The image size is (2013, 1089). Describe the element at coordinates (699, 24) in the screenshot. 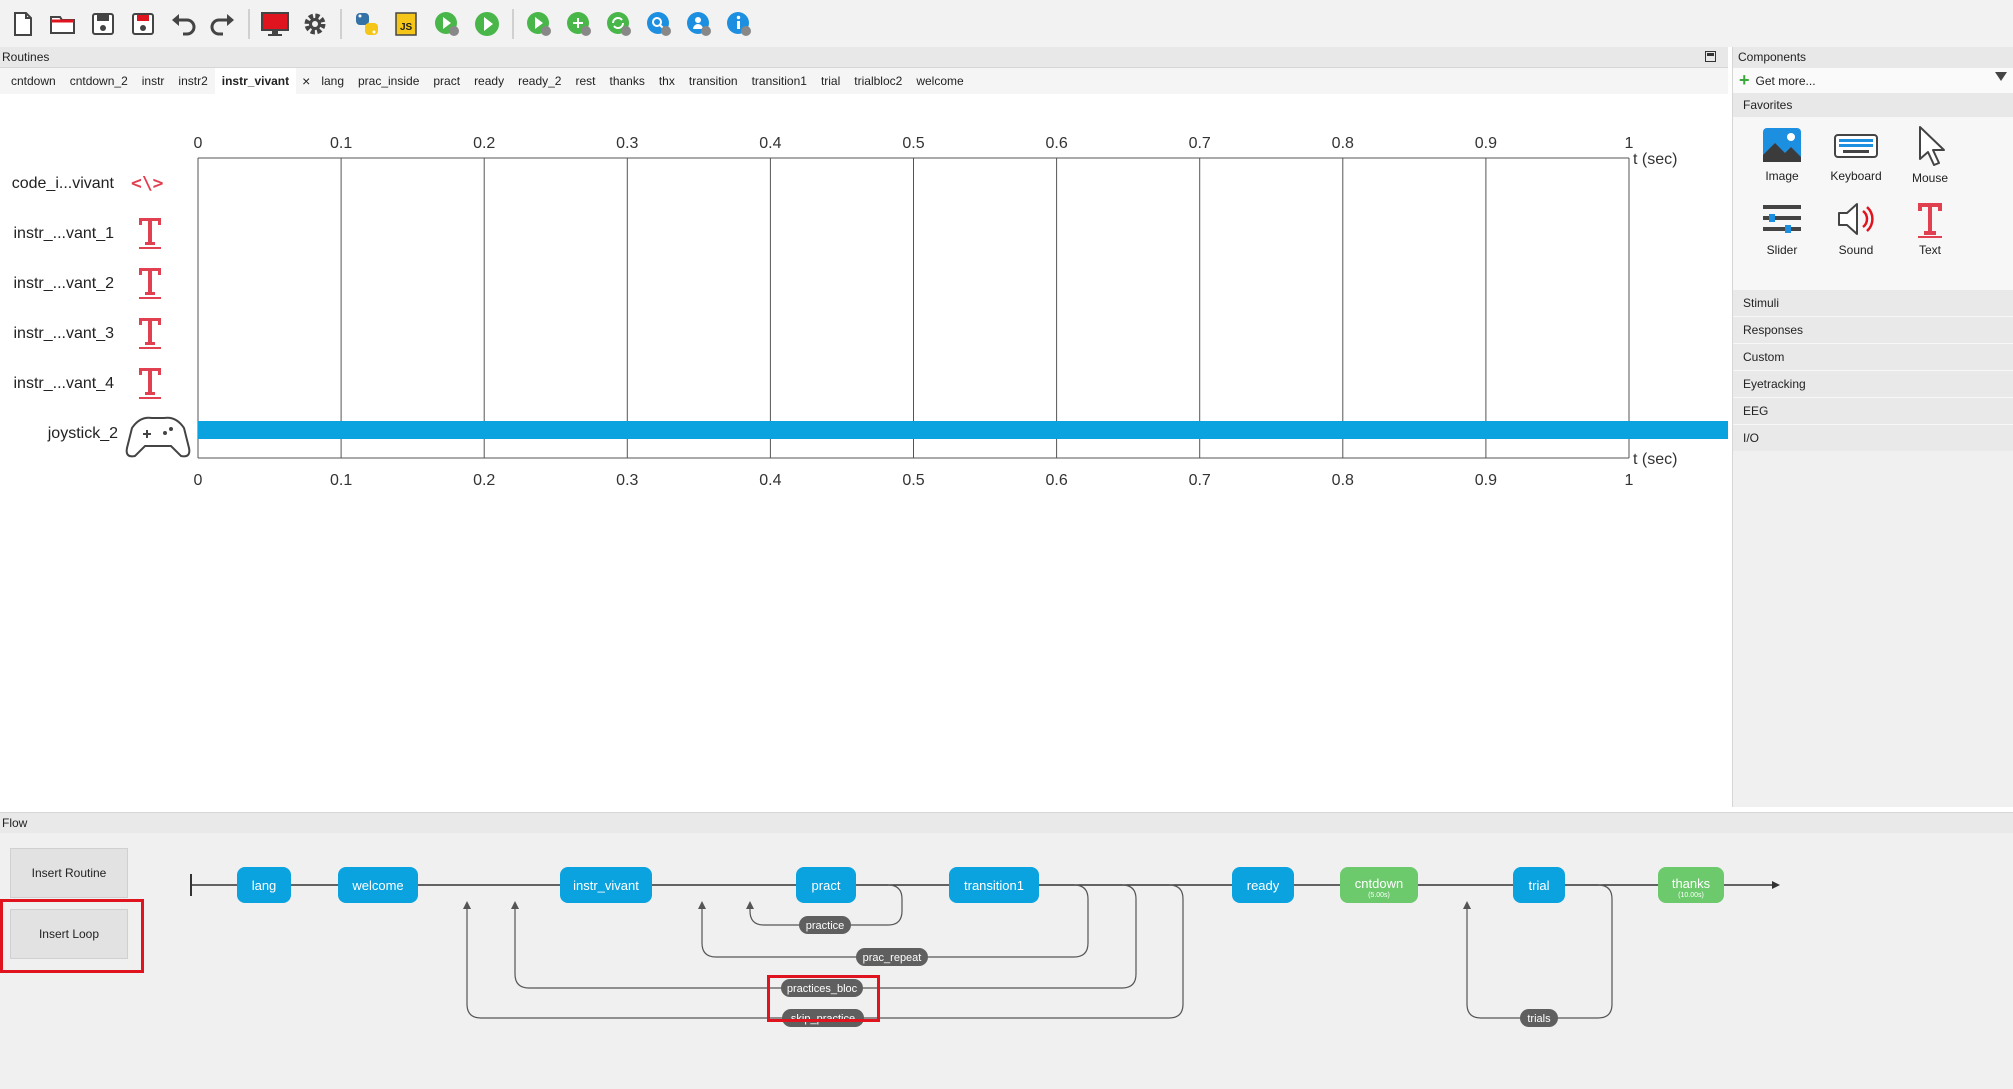

I see `user-icon` at that location.